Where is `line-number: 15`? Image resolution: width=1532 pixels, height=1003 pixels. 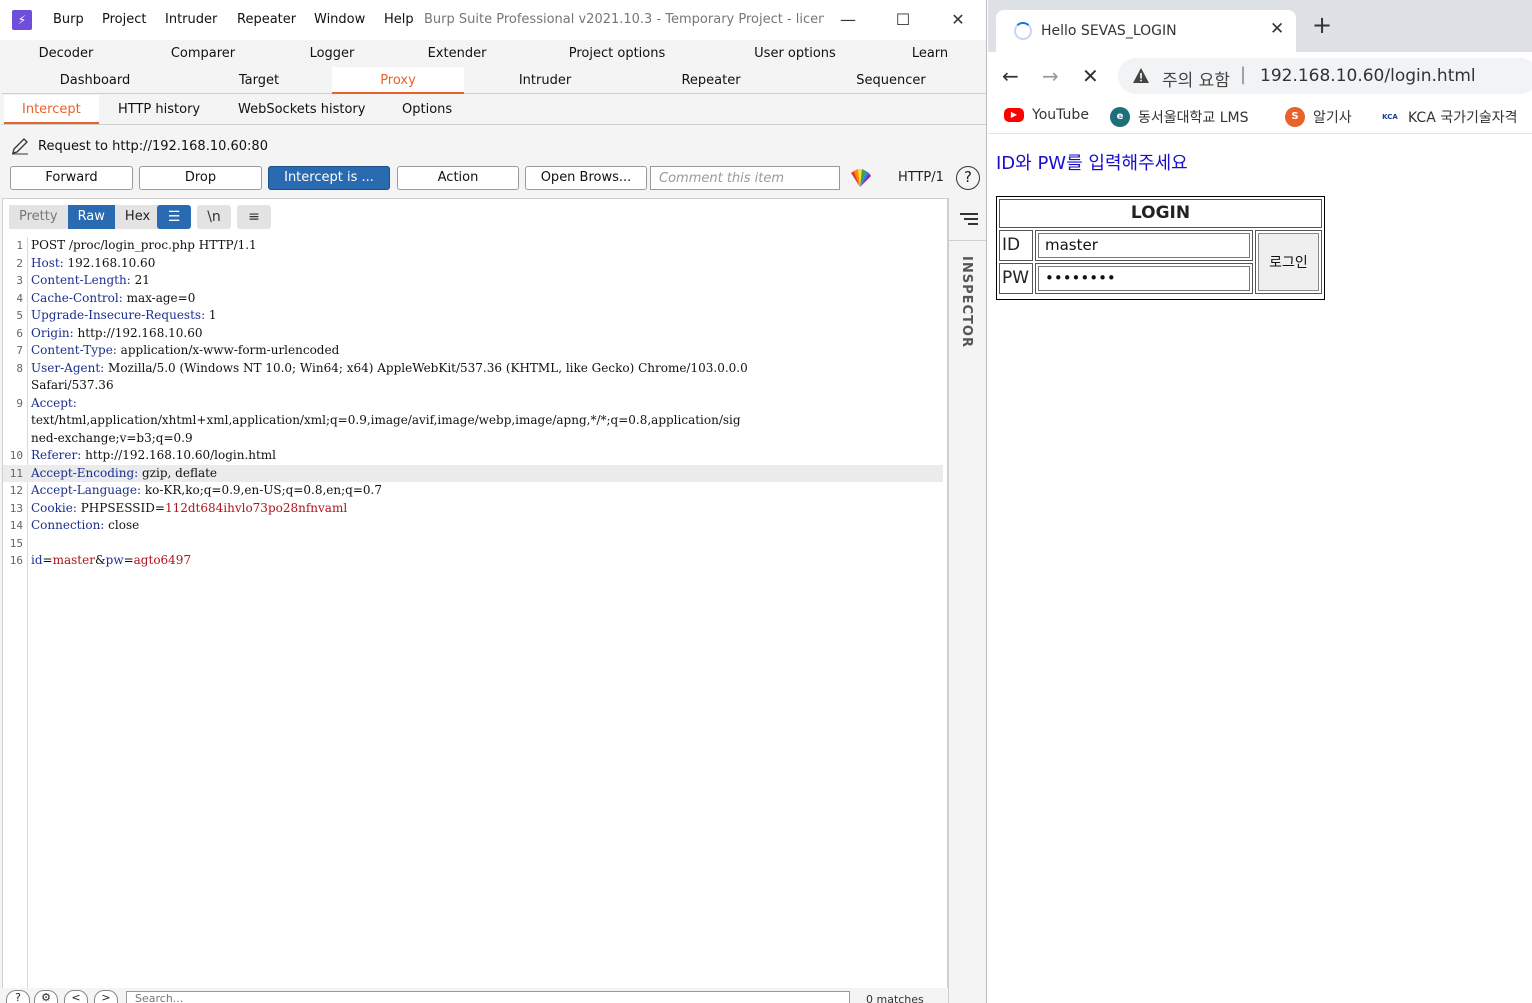 line-number: 15 is located at coordinates (16, 543).